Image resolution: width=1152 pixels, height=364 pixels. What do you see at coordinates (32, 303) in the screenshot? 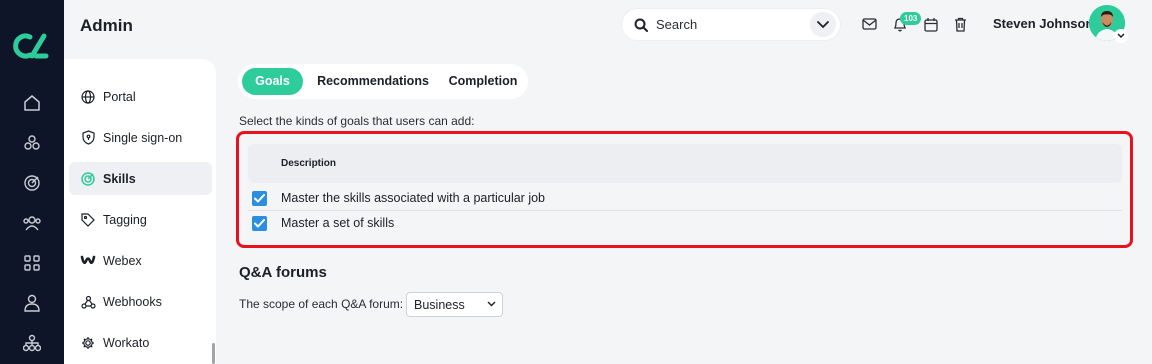
I see `user-icon` at bounding box center [32, 303].